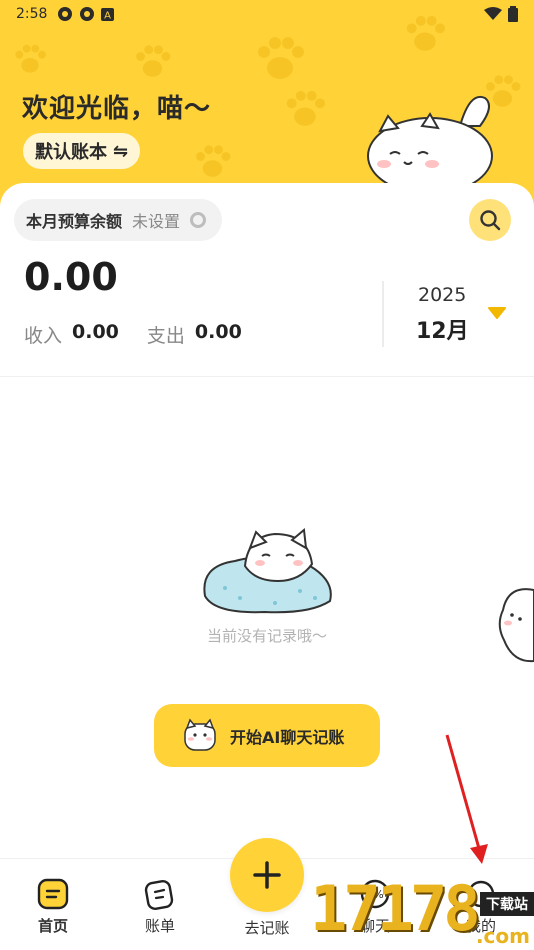 The height and width of the screenshot is (950, 534). Describe the element at coordinates (95, 332) in the screenshot. I see `income-value: 0.00` at that location.